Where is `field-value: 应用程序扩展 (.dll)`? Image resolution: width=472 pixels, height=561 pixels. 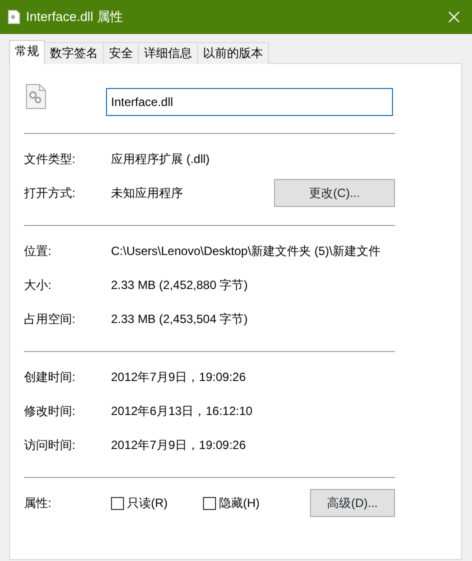 field-value: 应用程序扩展 (.dll) is located at coordinates (161, 159).